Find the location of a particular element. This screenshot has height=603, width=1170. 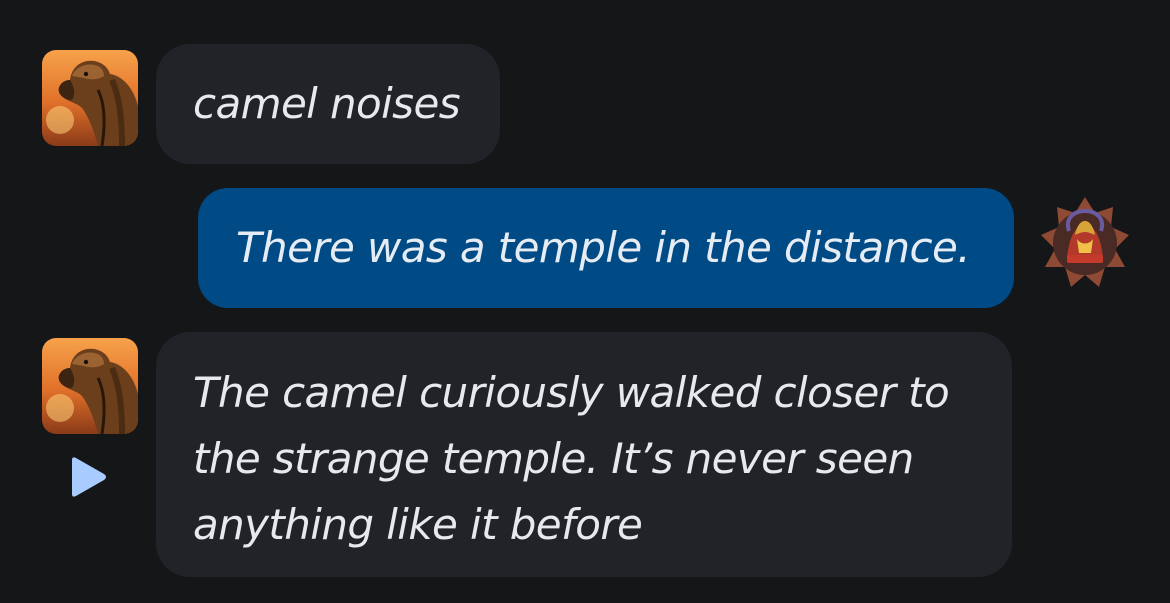

message-bubble-bot: camel noises is located at coordinates (328, 104).